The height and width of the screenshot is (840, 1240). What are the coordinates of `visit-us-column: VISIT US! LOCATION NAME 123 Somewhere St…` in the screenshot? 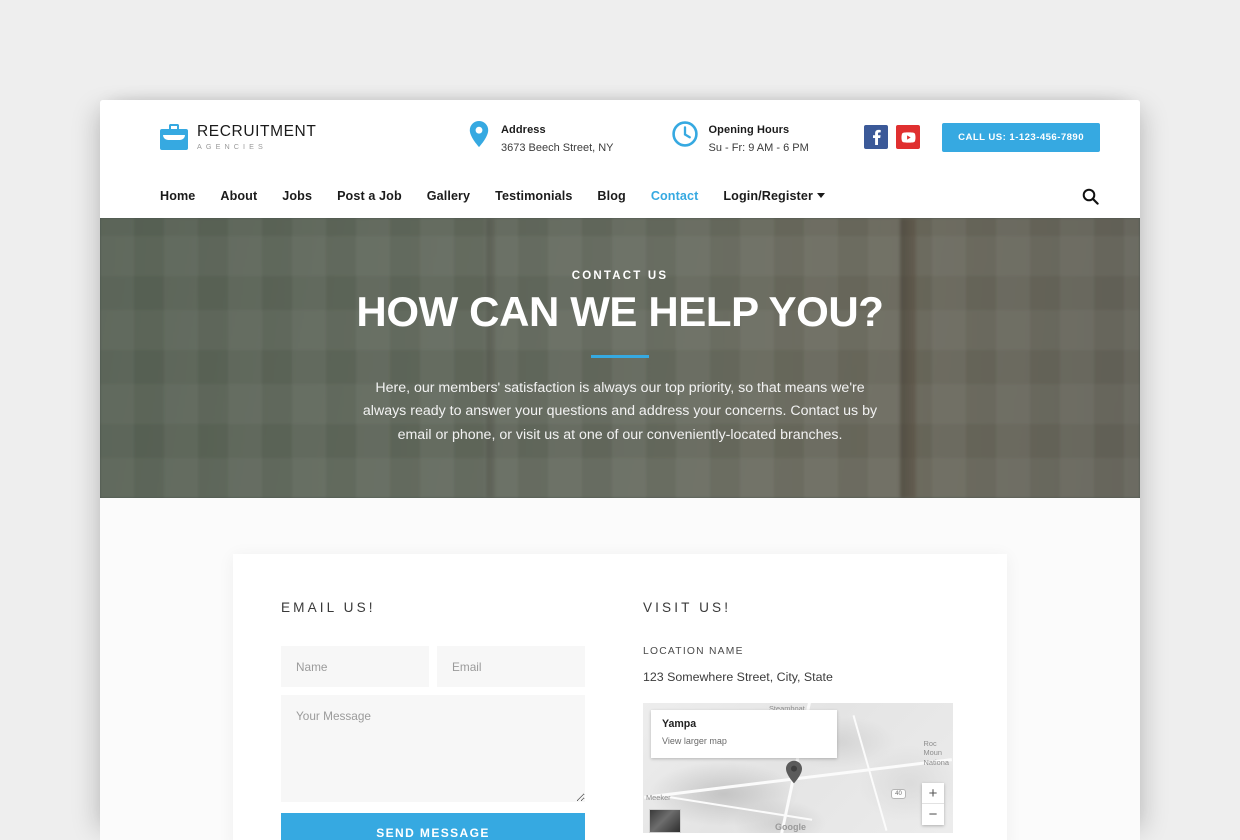 It's located at (798, 720).